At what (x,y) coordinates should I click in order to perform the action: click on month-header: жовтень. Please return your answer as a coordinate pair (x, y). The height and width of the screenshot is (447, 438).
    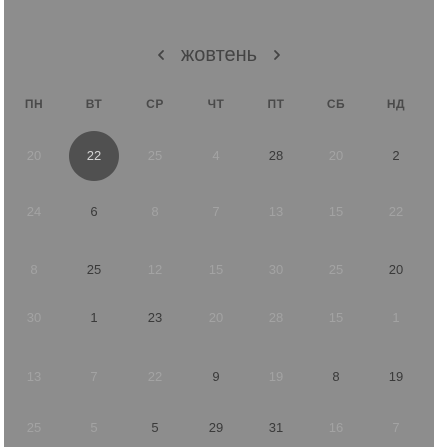
    Looking at the image, I should click on (219, 55).